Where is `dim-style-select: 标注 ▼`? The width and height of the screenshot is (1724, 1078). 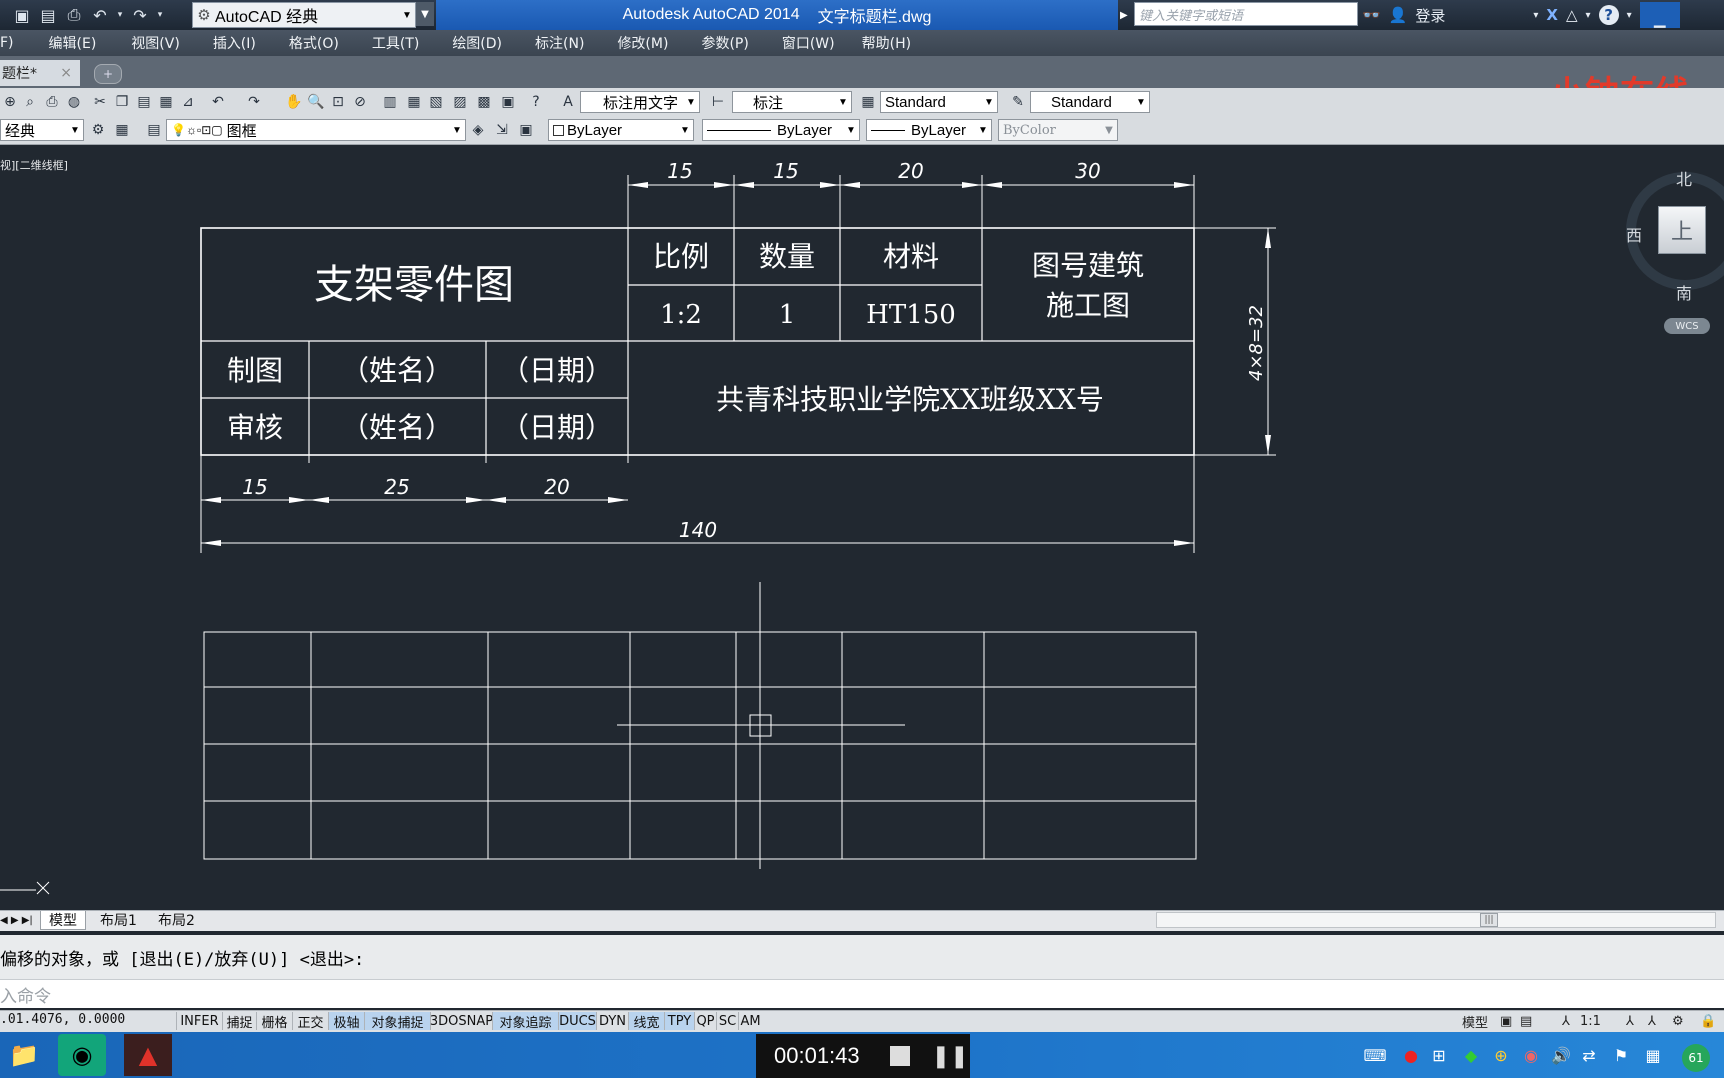
dim-style-select: 标注 ▼ is located at coordinates (792, 102).